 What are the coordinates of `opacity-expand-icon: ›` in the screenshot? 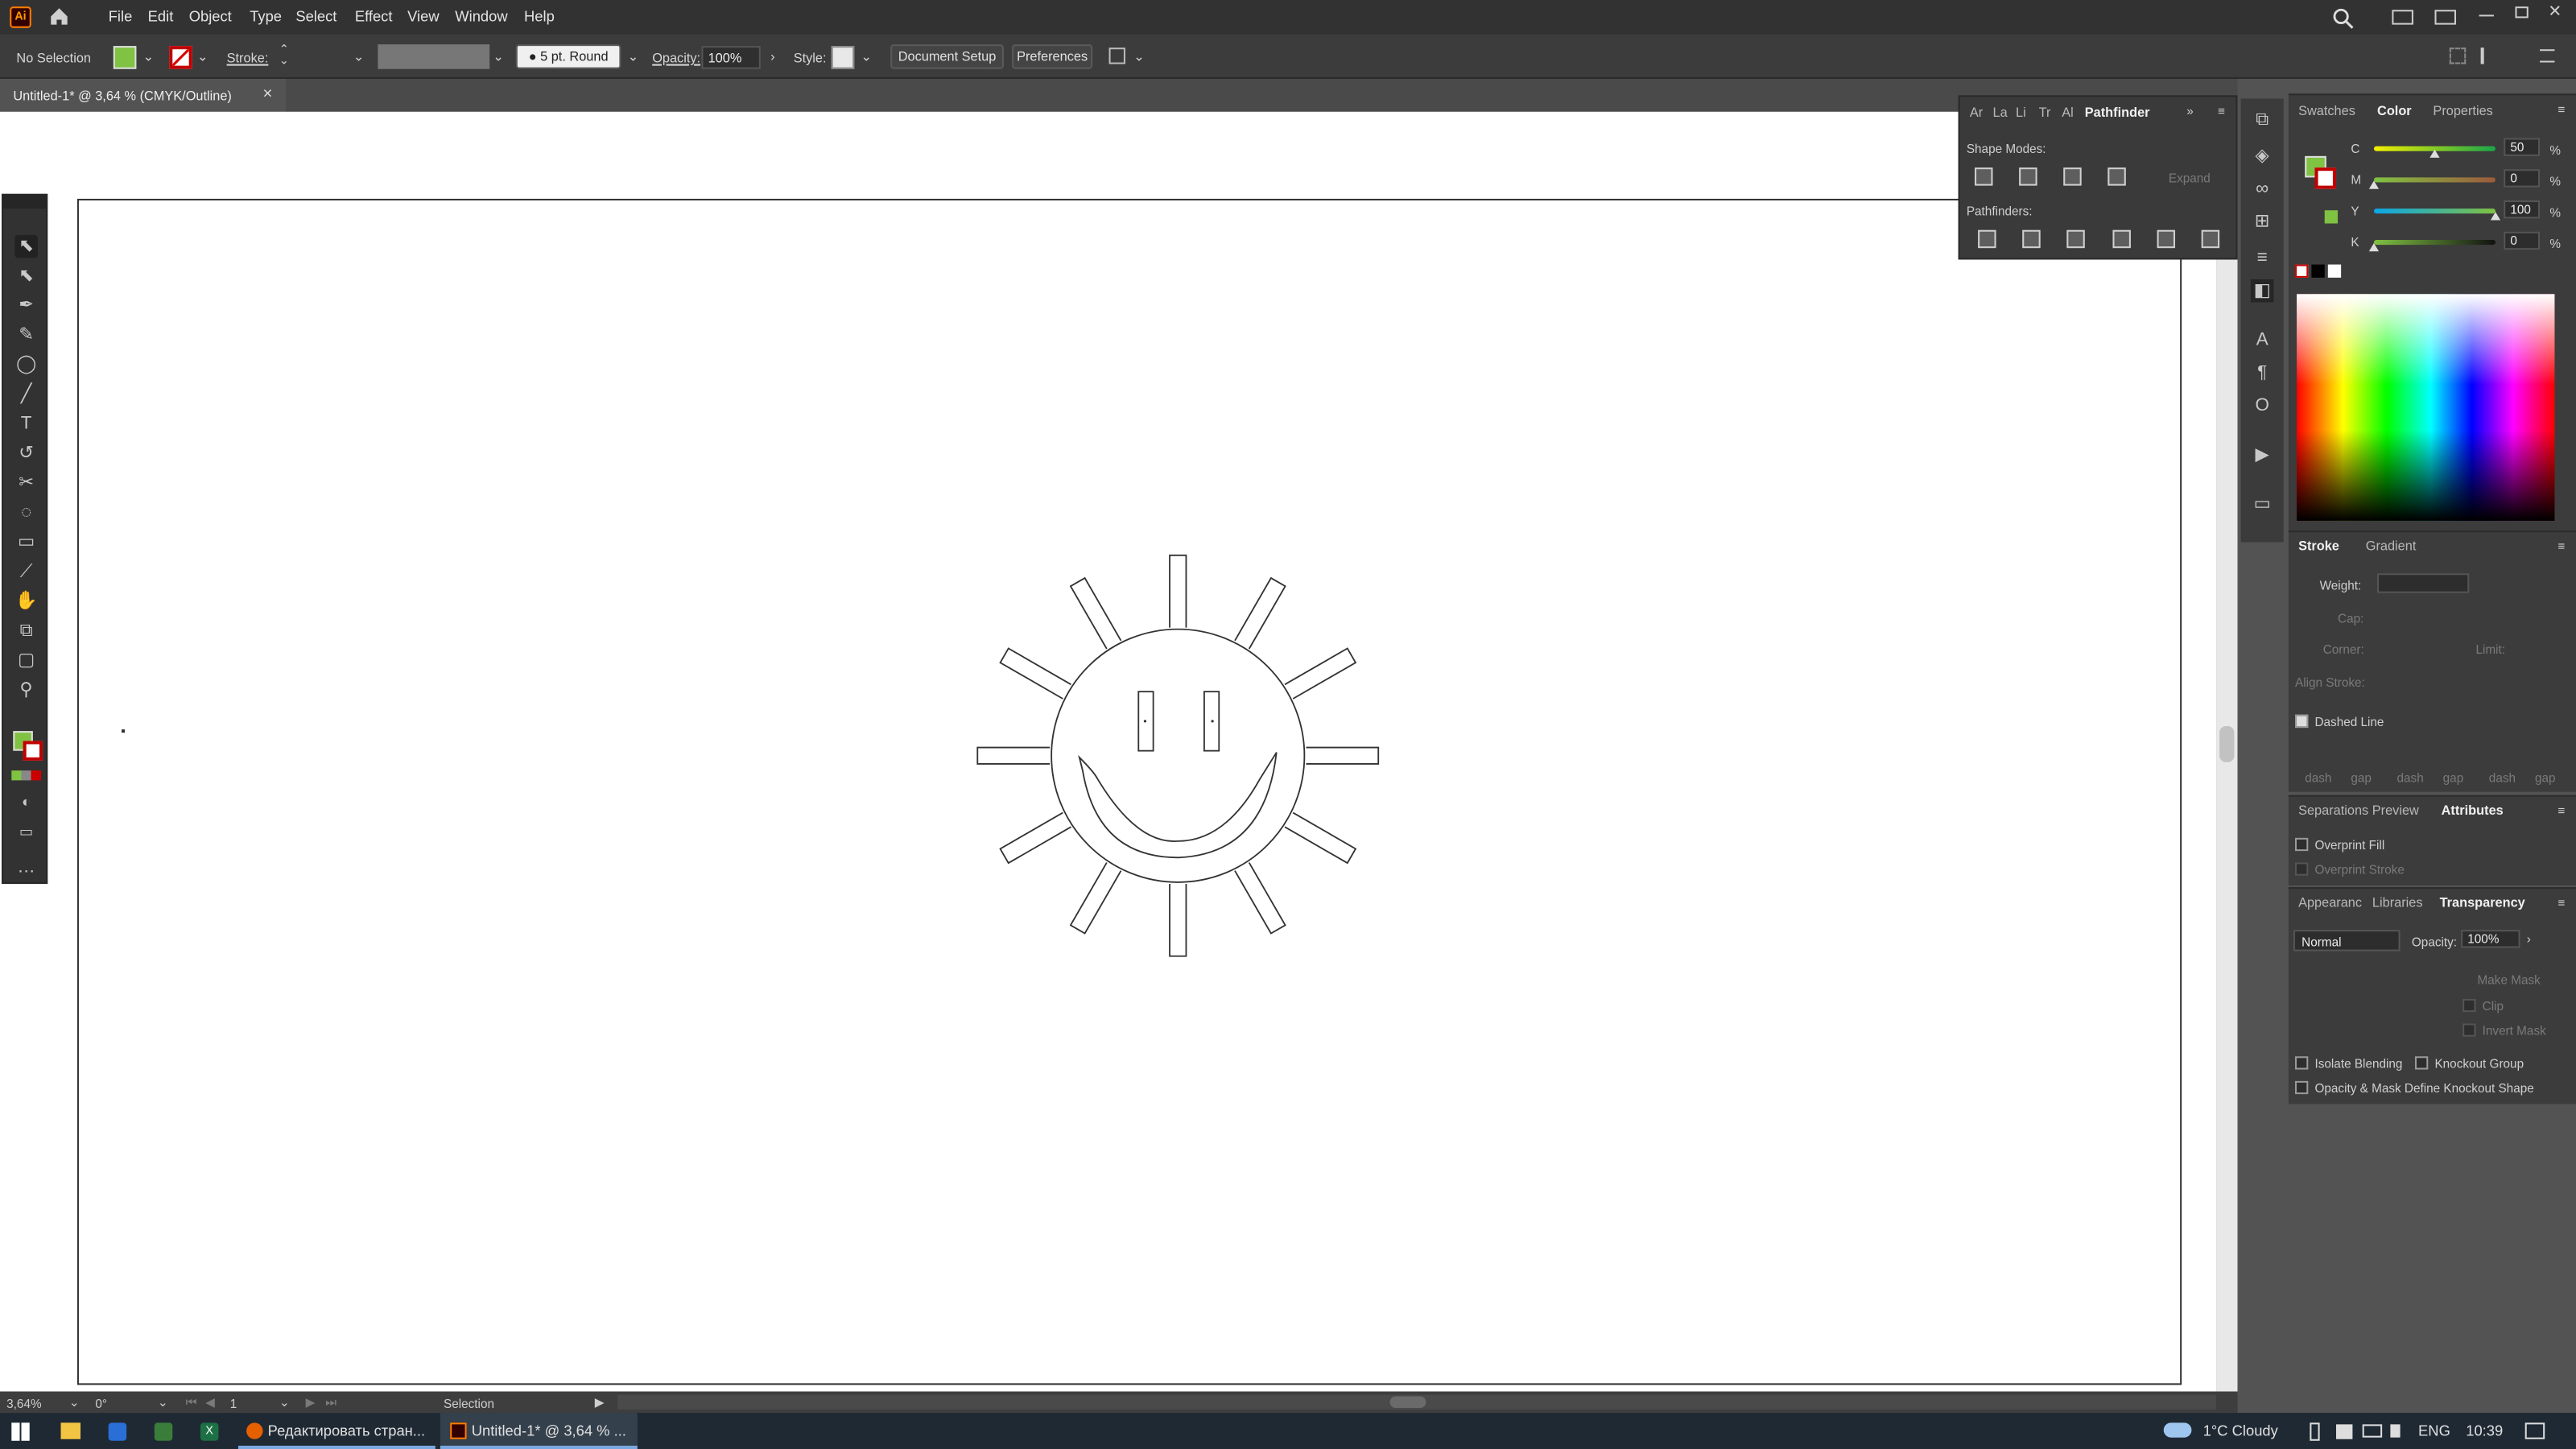 It's located at (2529, 938).